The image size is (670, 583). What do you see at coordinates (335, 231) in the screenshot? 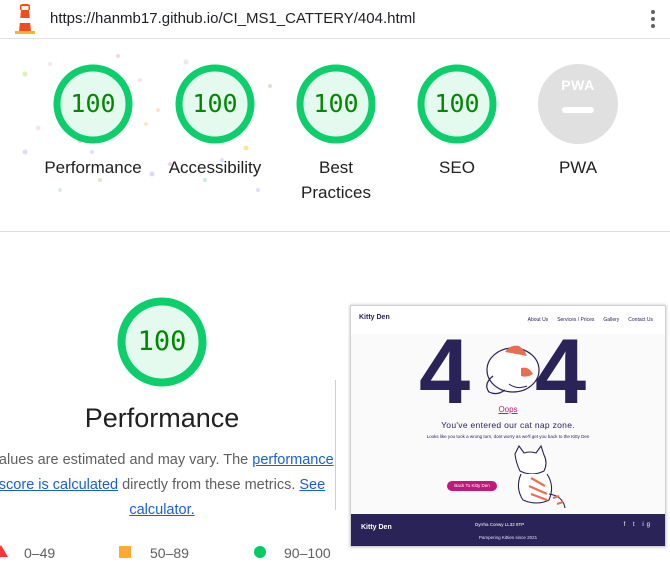
I see `section-divider` at bounding box center [335, 231].